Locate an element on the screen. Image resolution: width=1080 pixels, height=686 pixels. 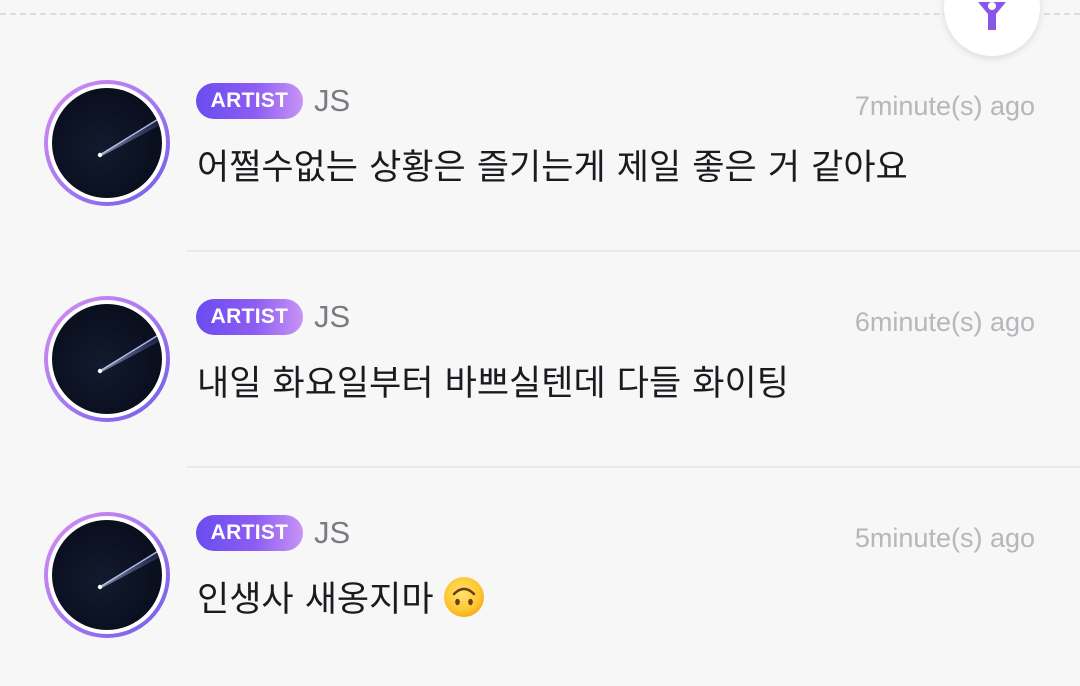
comment-text-row: 인생사 새옹지마 is located at coordinates (341, 600).